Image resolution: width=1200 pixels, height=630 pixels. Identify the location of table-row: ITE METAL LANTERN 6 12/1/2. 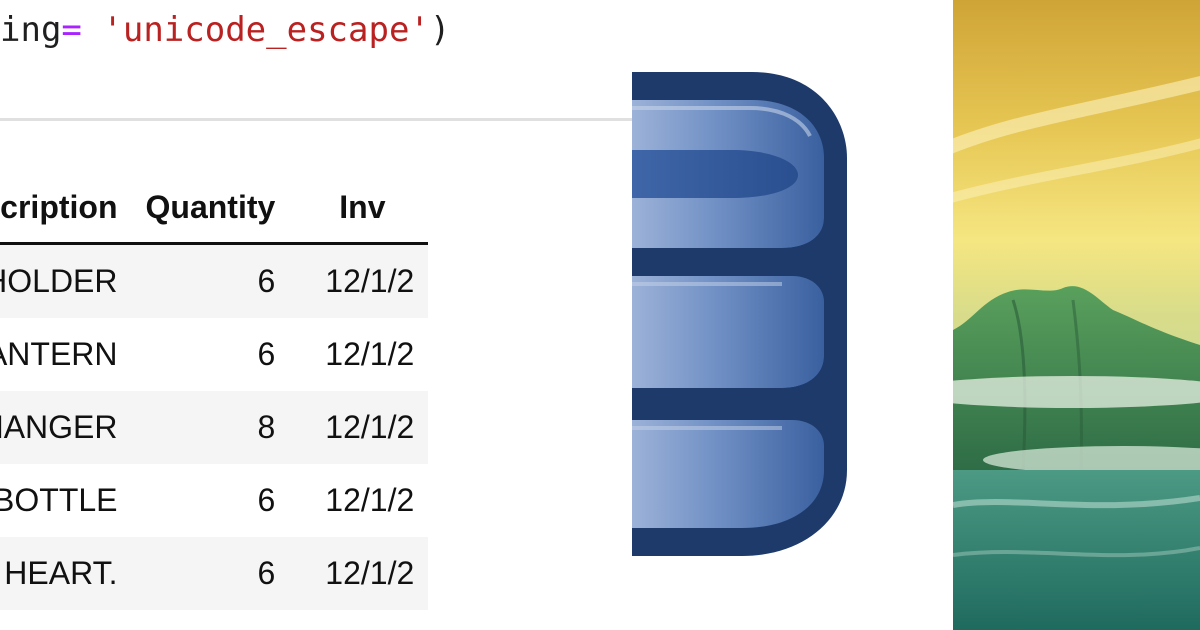
(214, 354).